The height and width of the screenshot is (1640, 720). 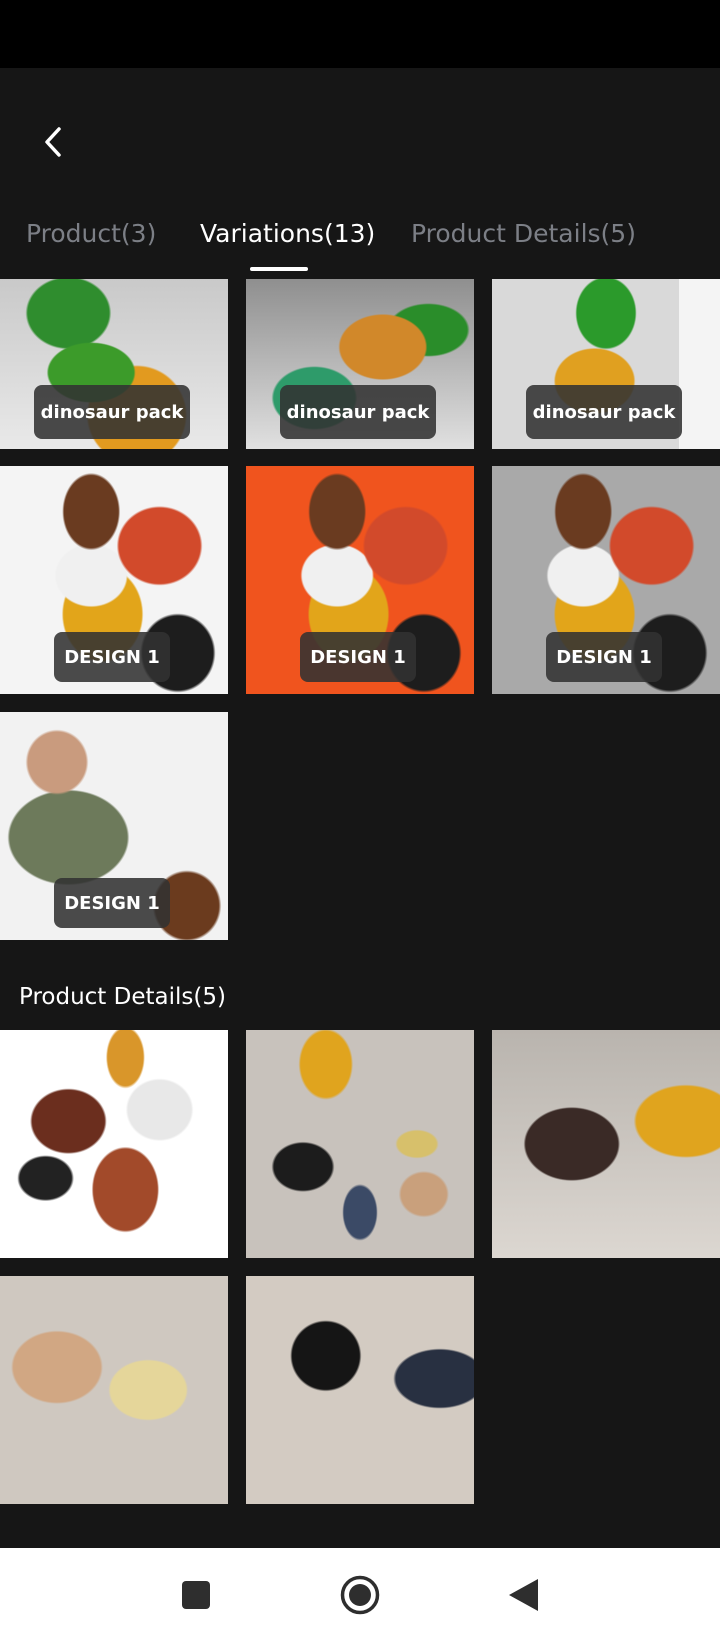 I want to click on header, so click(x=360, y=128).